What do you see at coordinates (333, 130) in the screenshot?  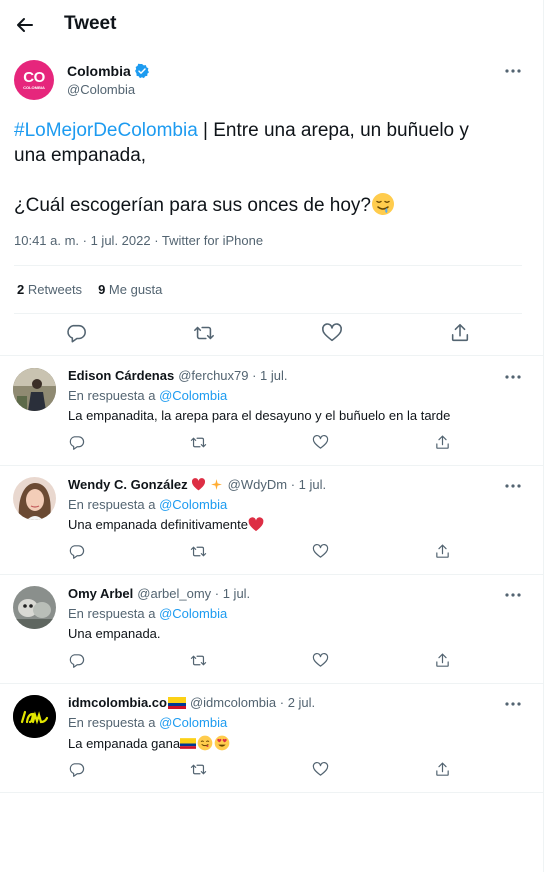 I see `tweet-text-line1: | Entre una arepa, un buñuelo y` at bounding box center [333, 130].